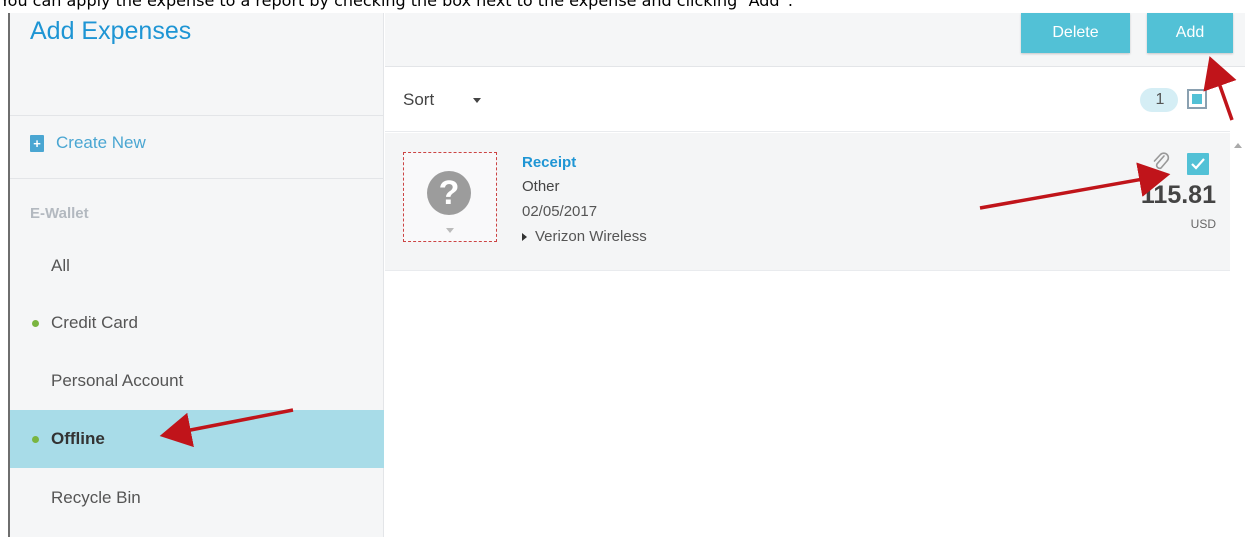 This screenshot has height=537, width=1245. I want to click on checkmark-icon, so click(1198, 164).